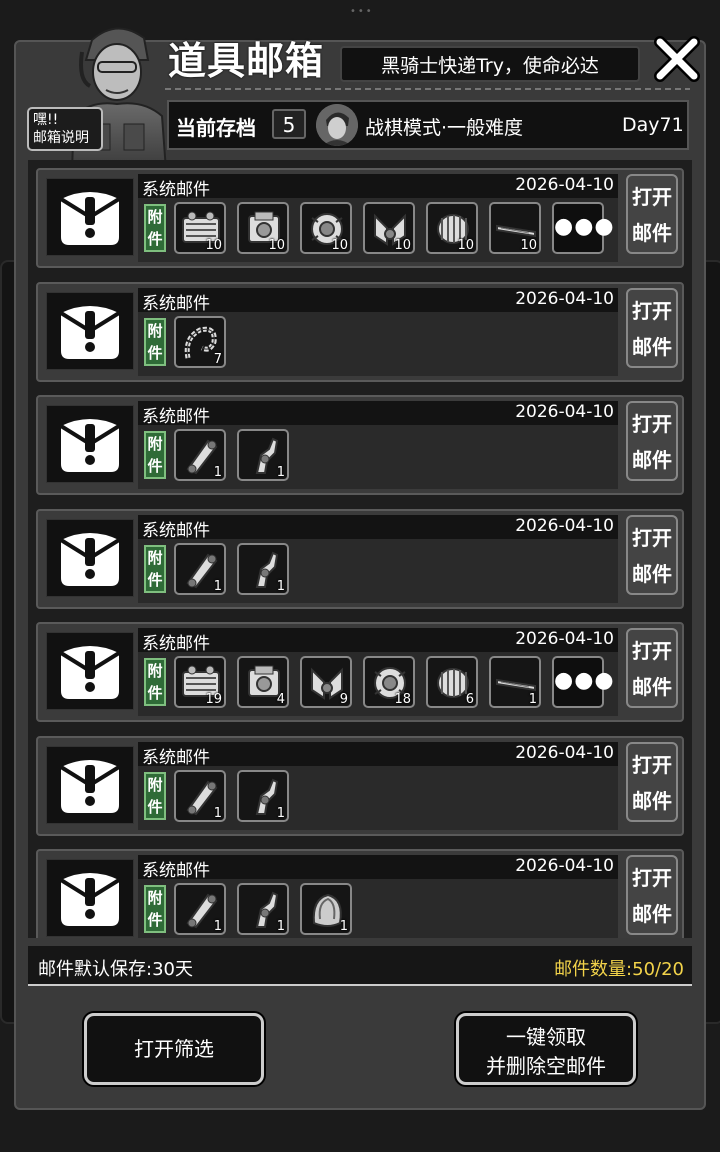 The height and width of the screenshot is (1152, 720). What do you see at coordinates (360, 966) in the screenshot?
I see `mail-footer: 邮件默认保存:30天 邮件数量:50/20` at bounding box center [360, 966].